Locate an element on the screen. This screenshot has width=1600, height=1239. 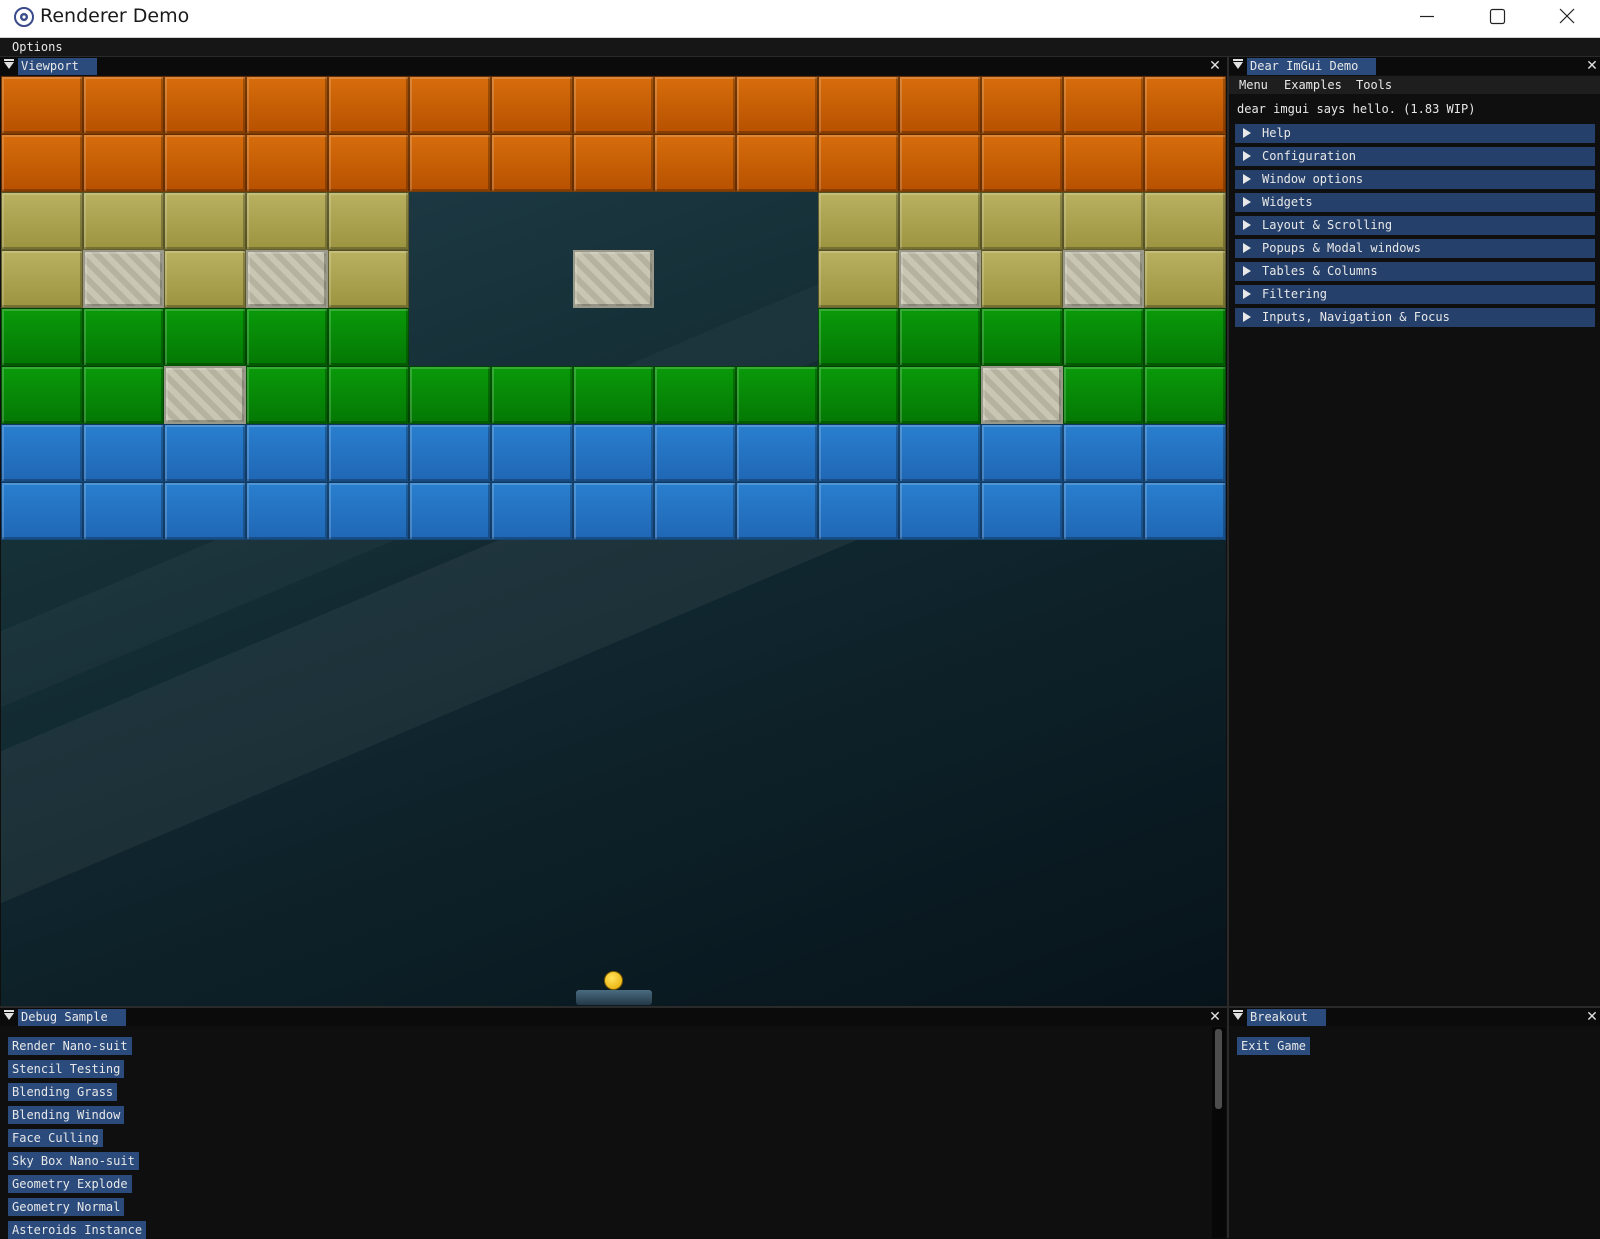
asteroids-instance-button: Asteroids Instance is located at coordinates (77, 1230).